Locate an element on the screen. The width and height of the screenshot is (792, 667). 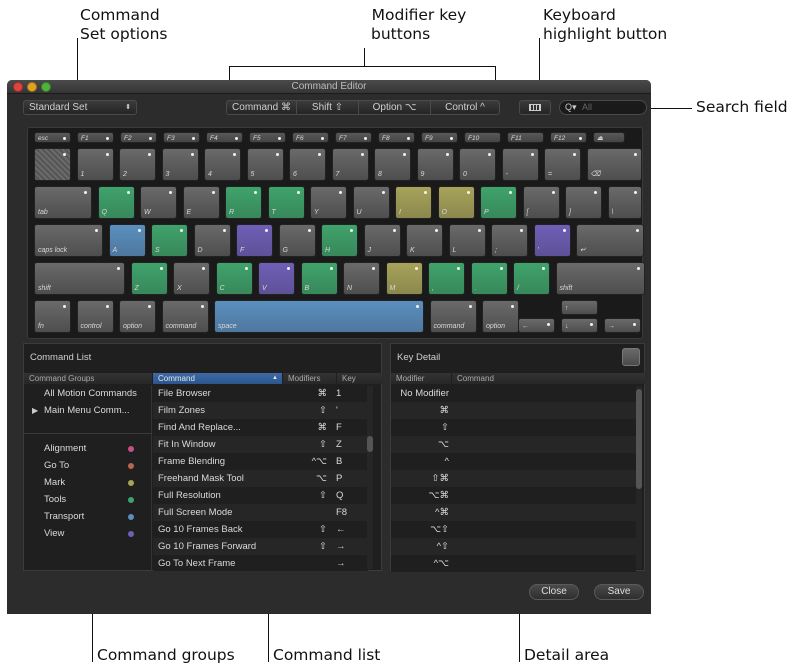
key-r3-5: G is located at coordinates (297, 240).